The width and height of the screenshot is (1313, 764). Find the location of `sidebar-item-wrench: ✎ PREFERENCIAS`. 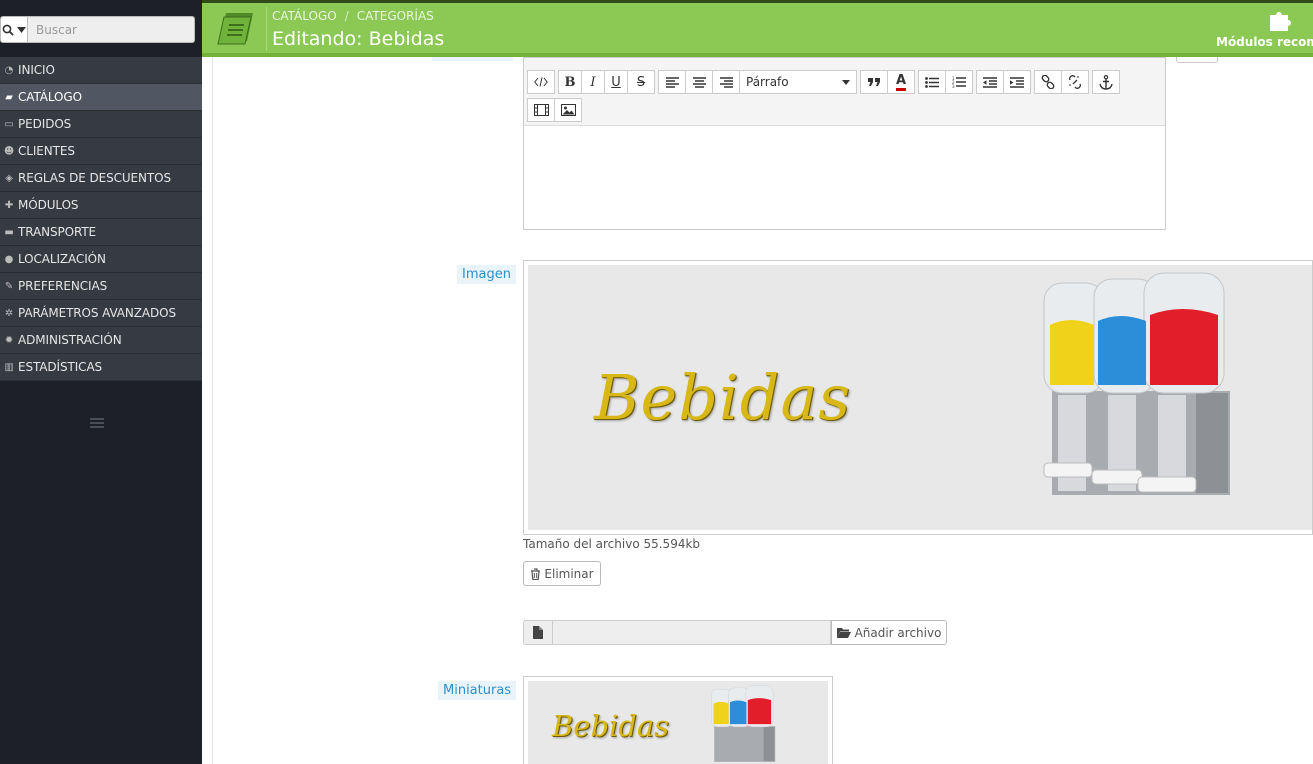

sidebar-item-wrench: ✎ PREFERENCIAS is located at coordinates (101, 286).